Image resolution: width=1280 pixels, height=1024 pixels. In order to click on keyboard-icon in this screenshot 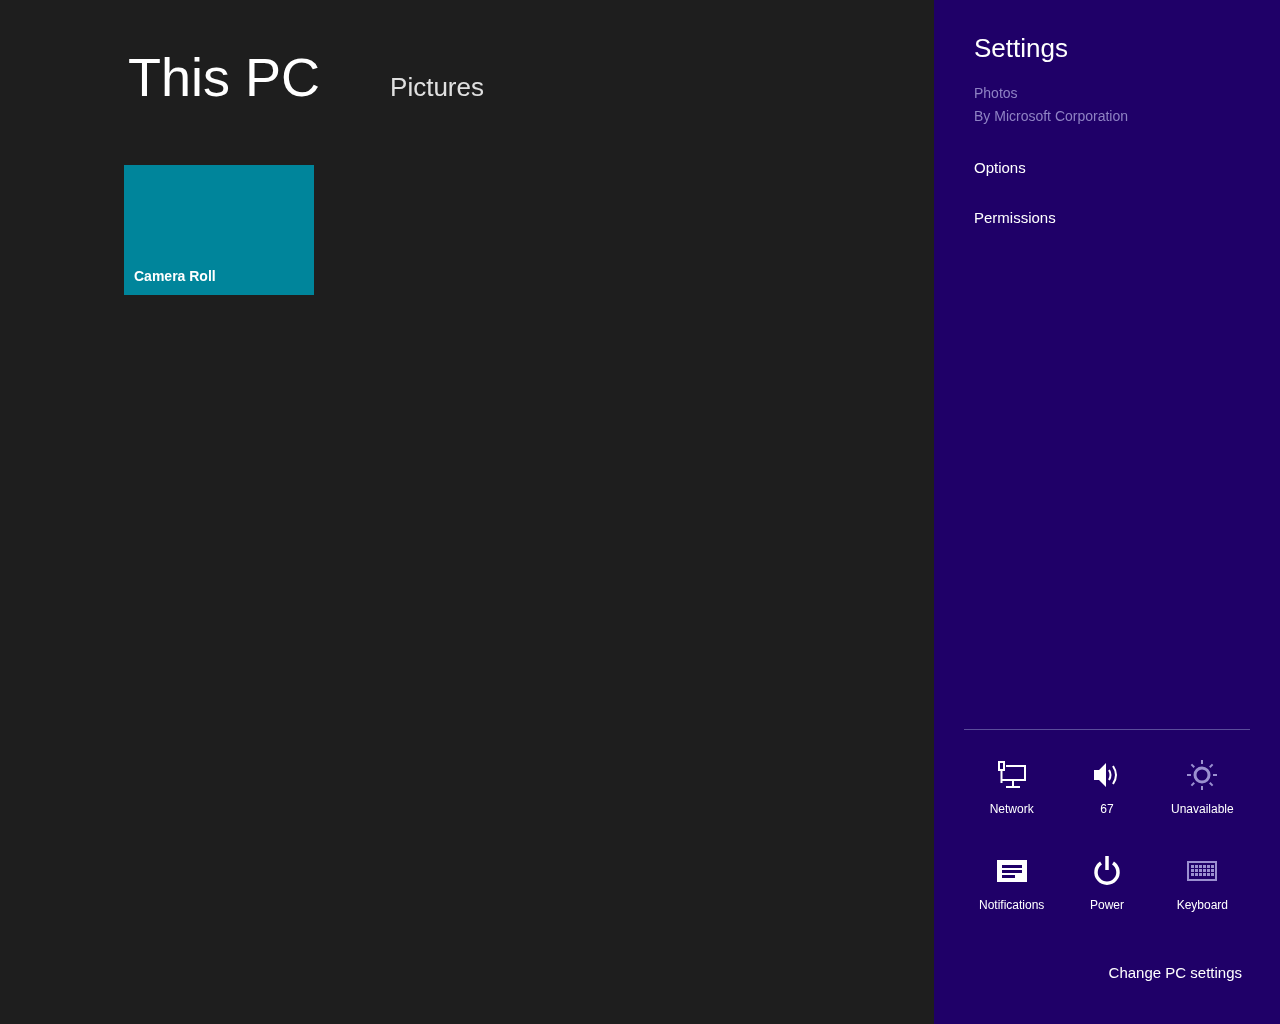, I will do `click(1202, 870)`.